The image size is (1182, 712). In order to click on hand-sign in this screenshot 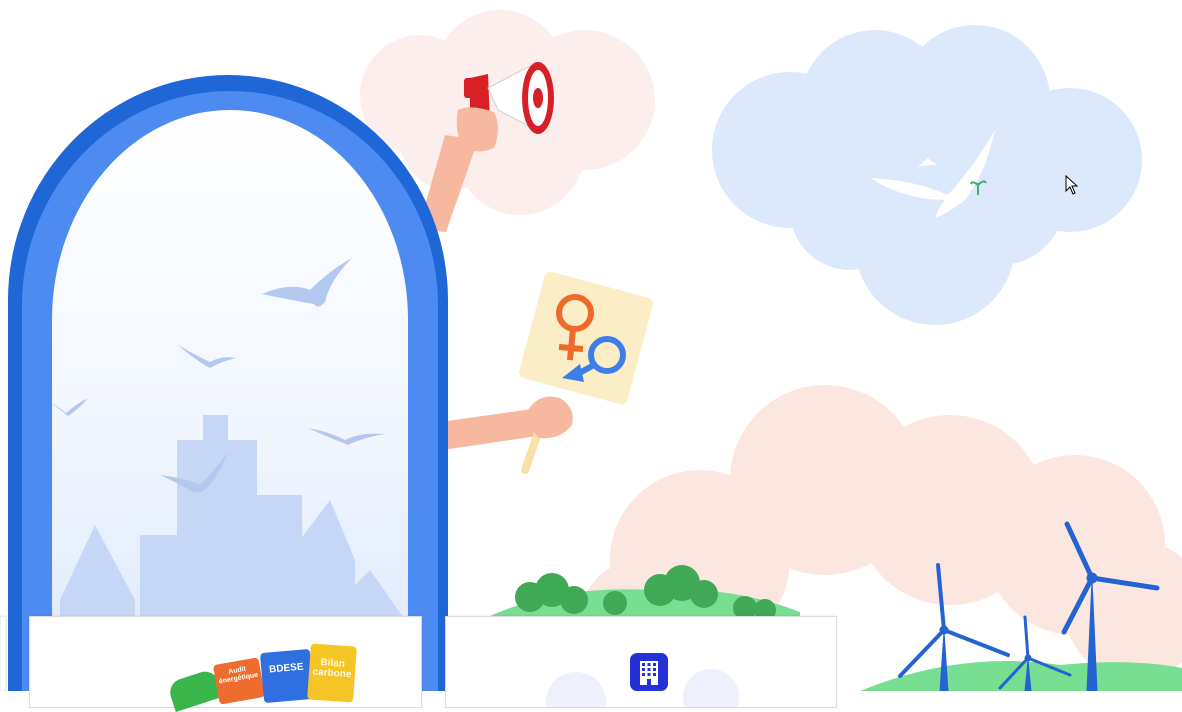, I will do `click(550, 417)`.